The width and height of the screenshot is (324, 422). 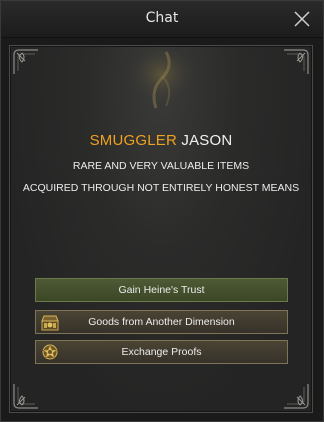 I want to click on goods-dimension-button: Goods from Another Dimension, so click(x=161, y=322).